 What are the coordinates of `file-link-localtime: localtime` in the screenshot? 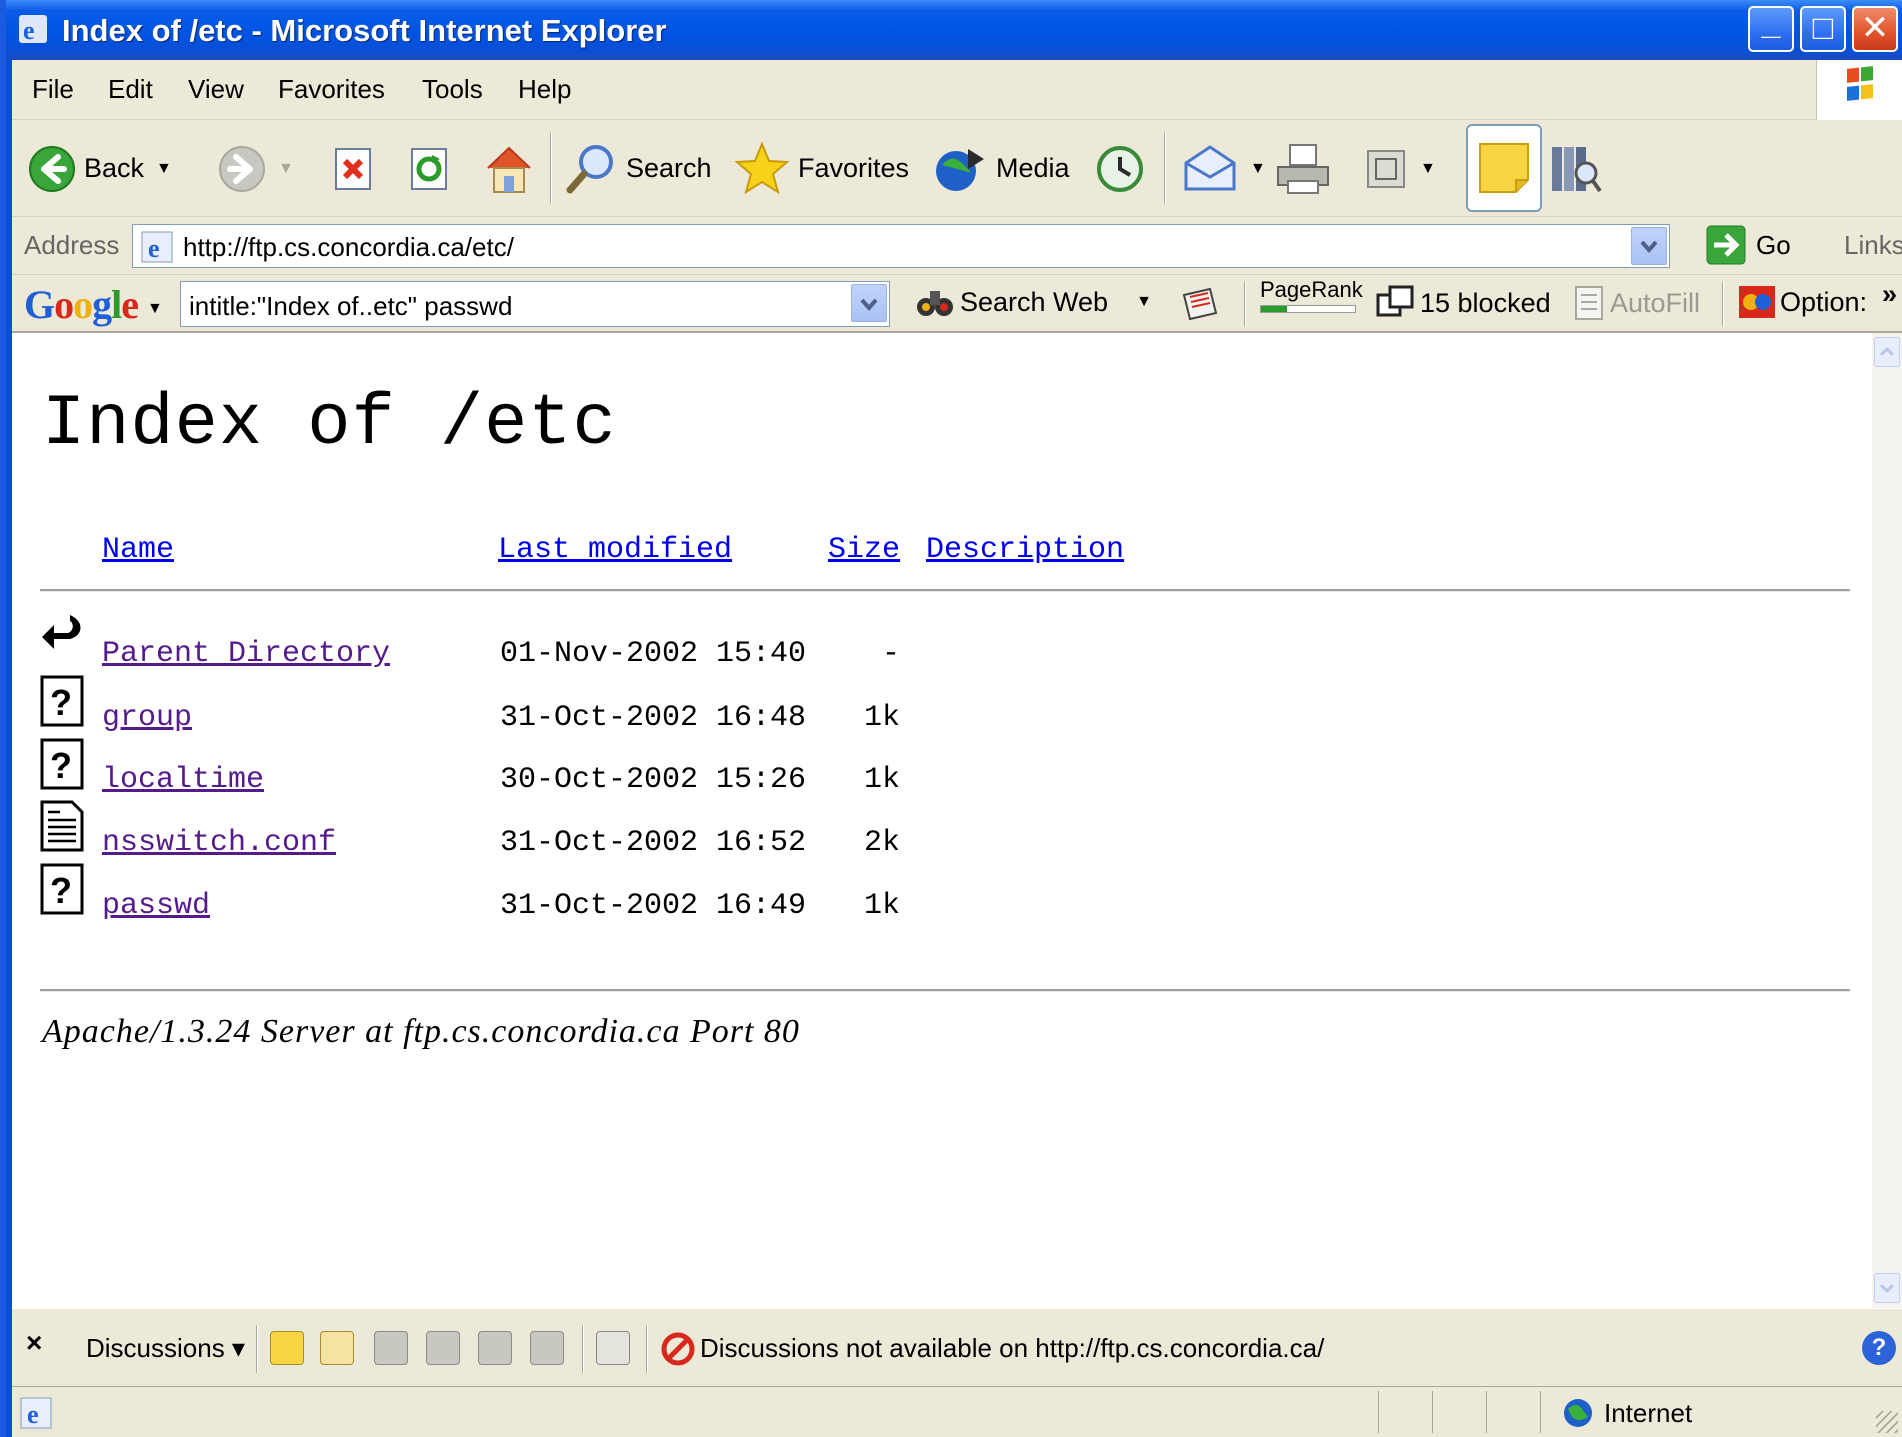 It's located at (183, 780).